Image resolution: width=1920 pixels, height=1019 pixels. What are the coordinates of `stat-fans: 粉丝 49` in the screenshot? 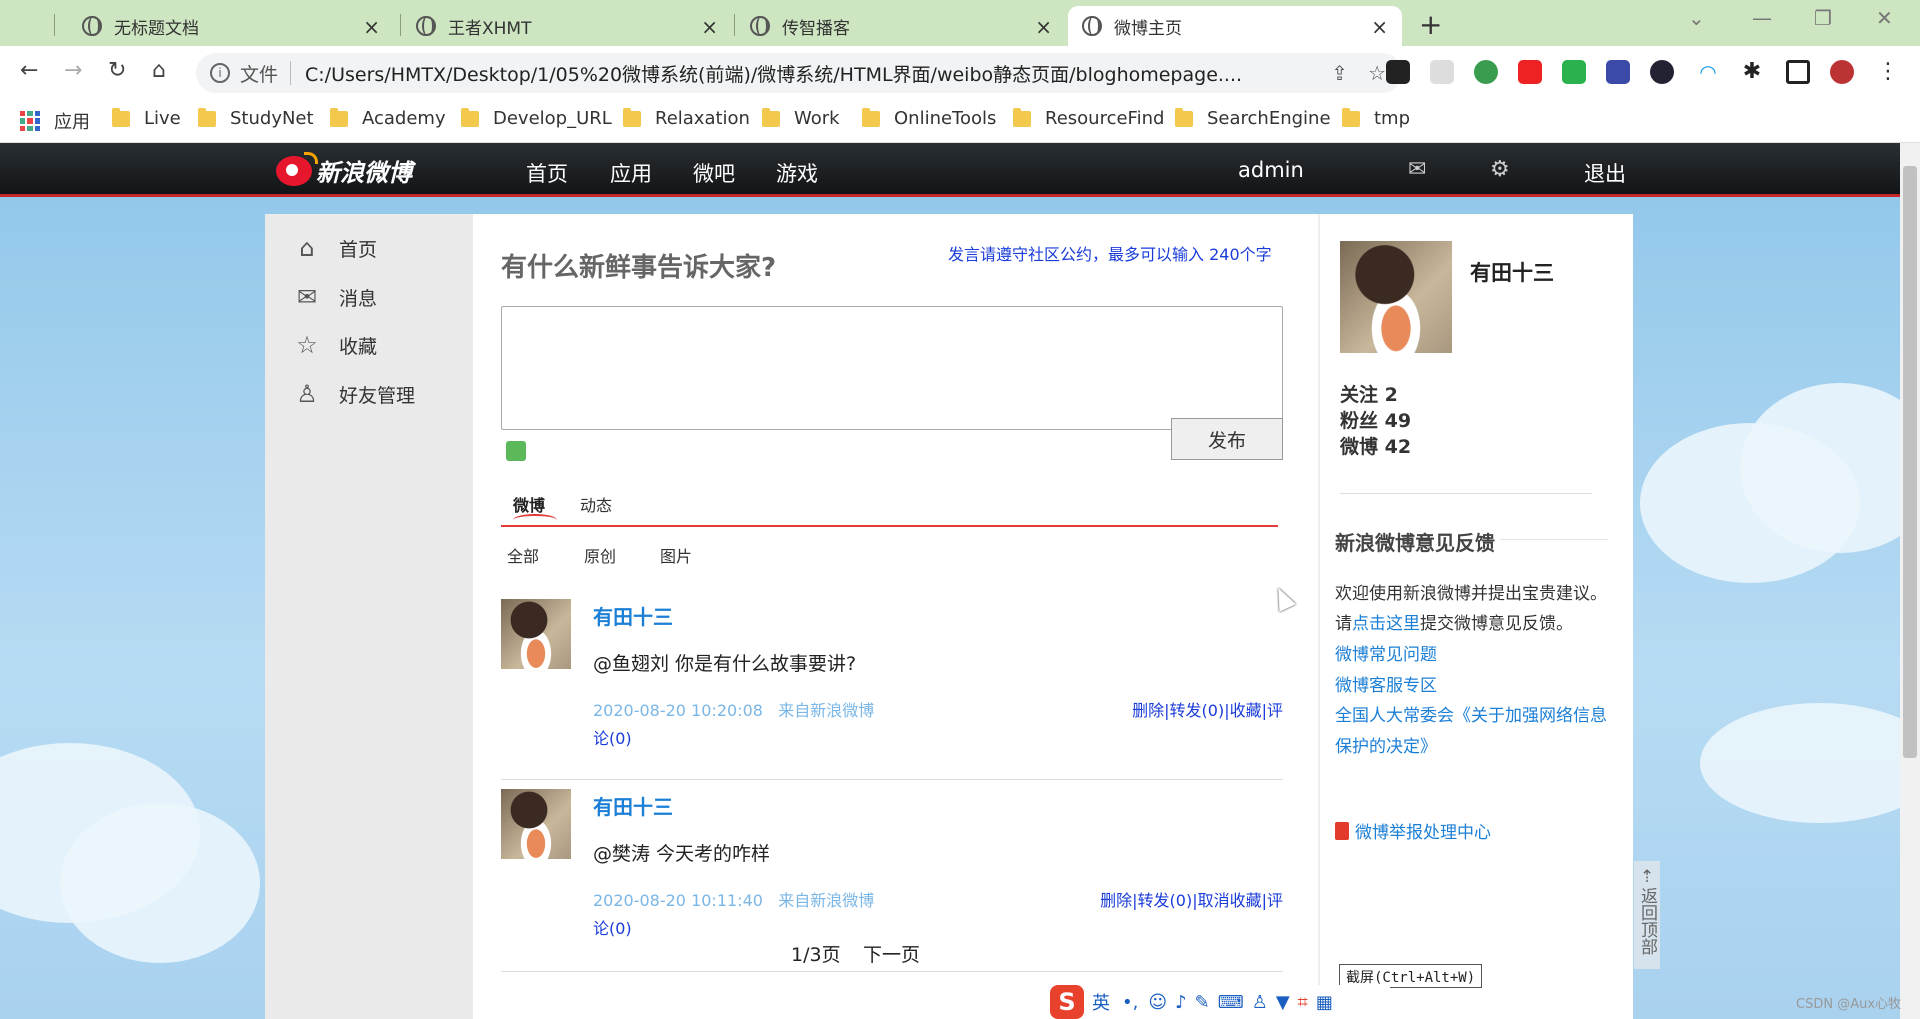 It's located at (1375, 419).